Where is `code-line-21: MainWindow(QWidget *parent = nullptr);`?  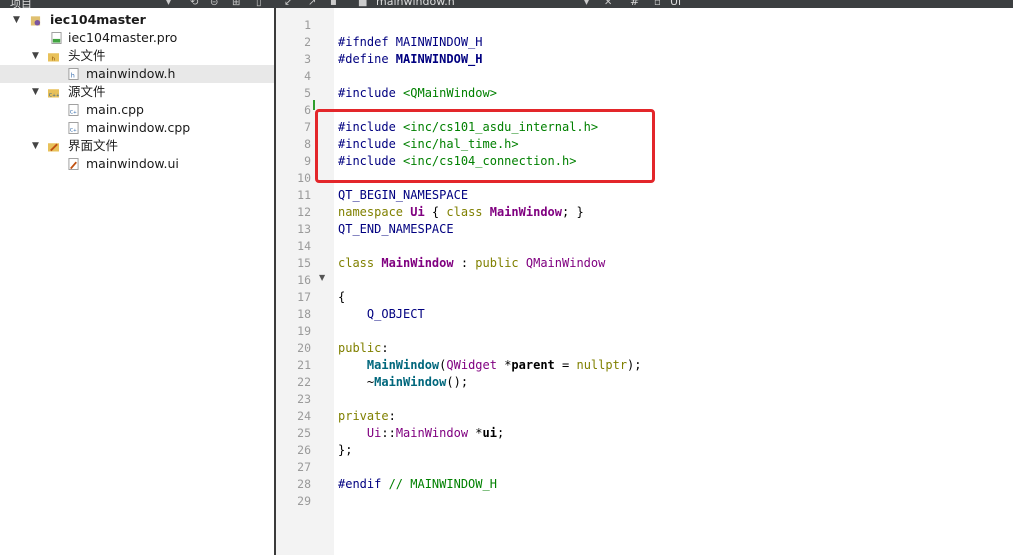
code-line-21: MainWindow(QWidget *parent = nullptr); is located at coordinates (504, 365).